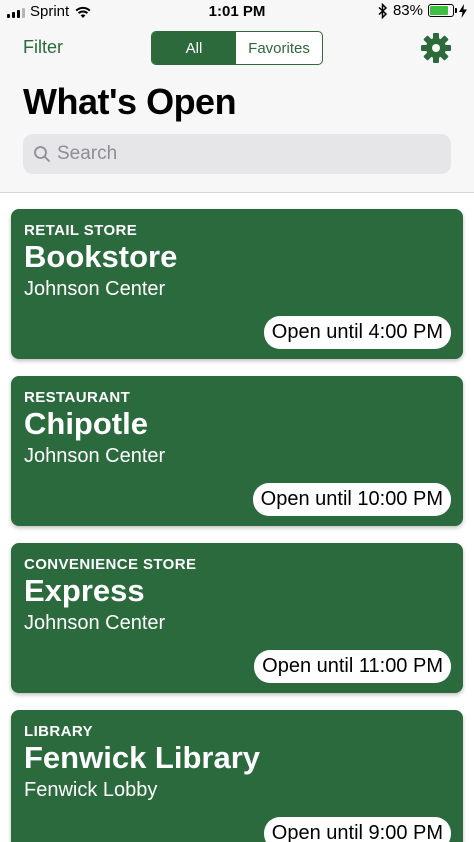 This screenshot has height=842, width=474. I want to click on hours-badge: Open until 9:00 PM, so click(357, 829).